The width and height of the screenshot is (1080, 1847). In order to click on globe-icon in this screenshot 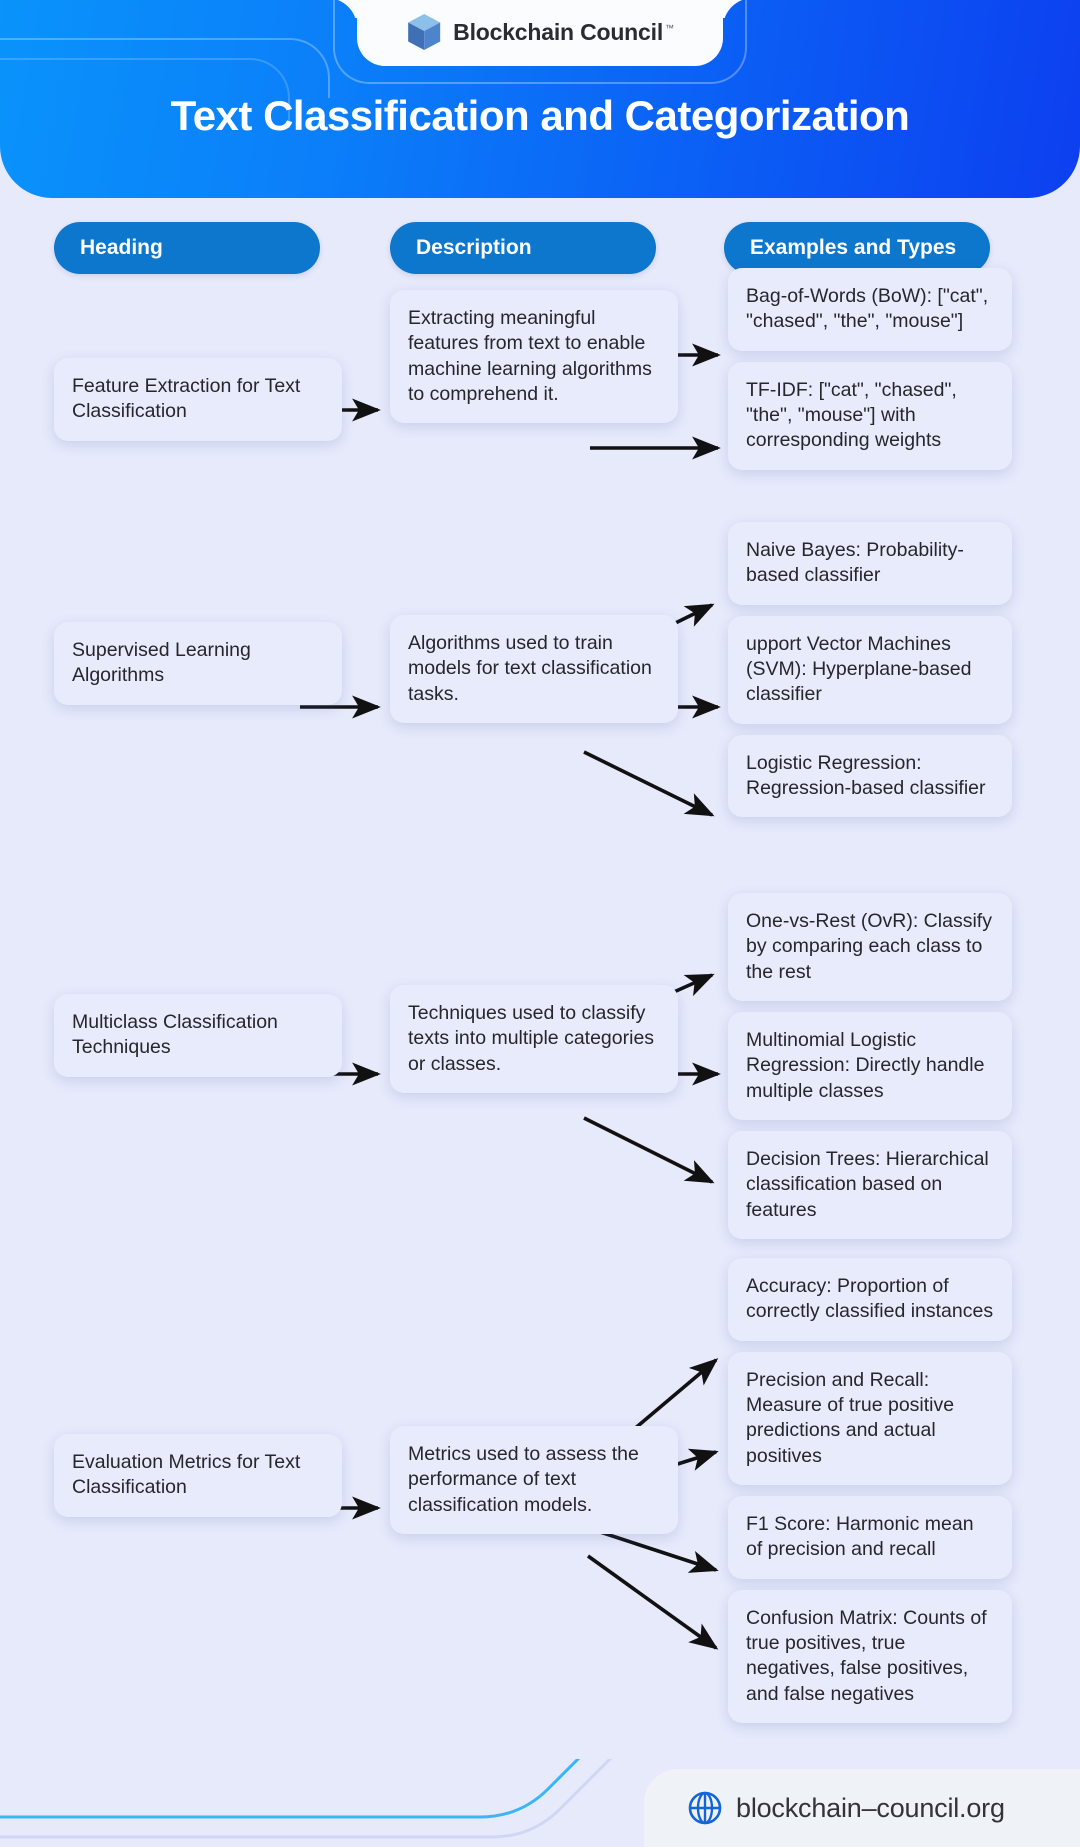, I will do `click(705, 1808)`.